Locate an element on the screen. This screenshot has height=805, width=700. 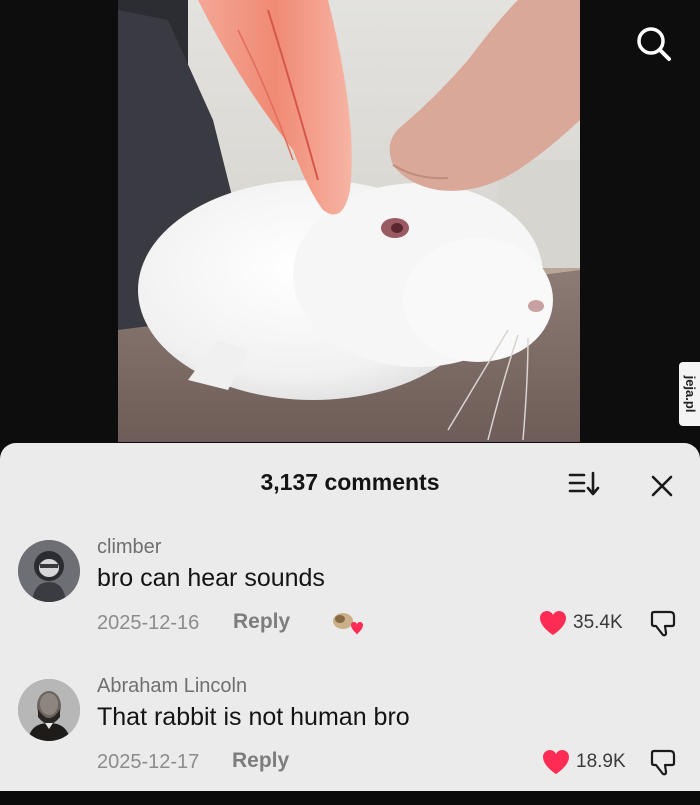
jeja-watermark: jeja.pl is located at coordinates (689, 394).